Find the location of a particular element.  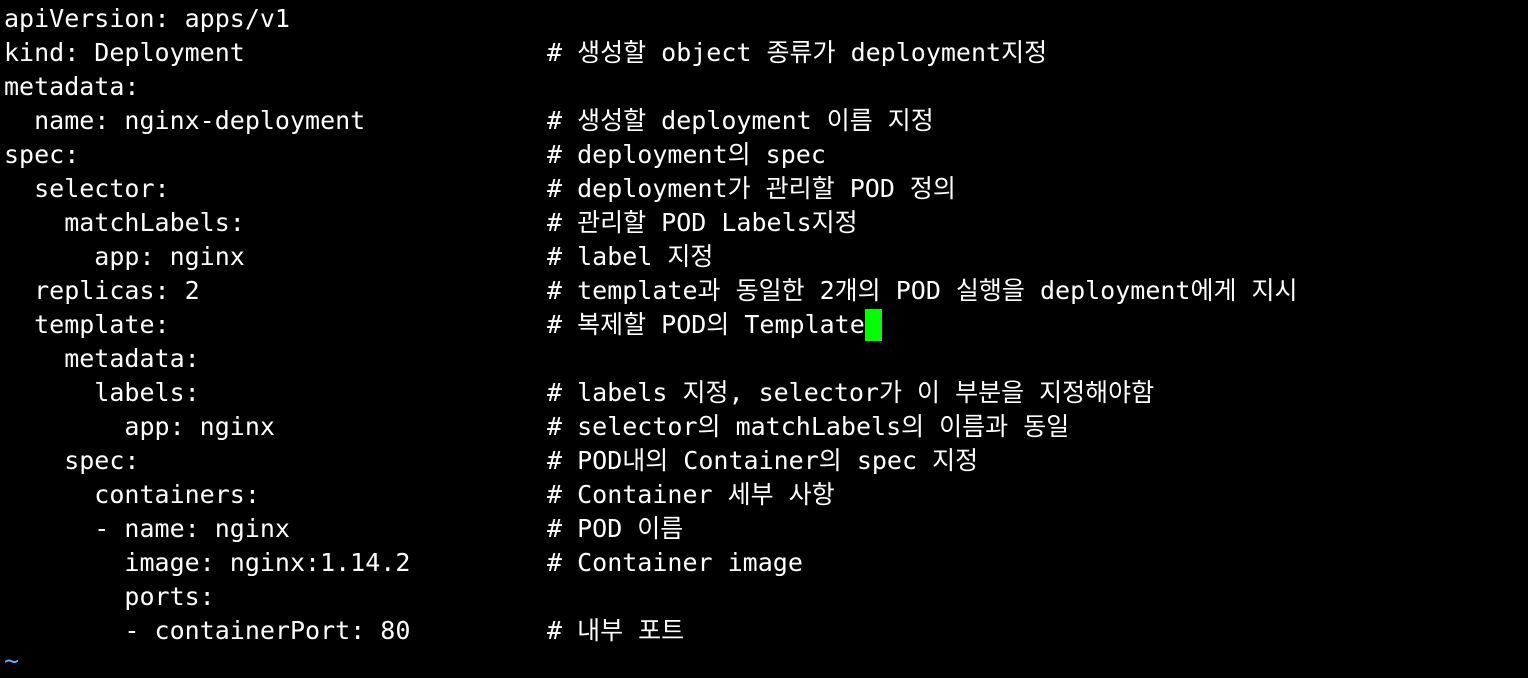

yaml-comment: # deployment가 관리할 POD 정의 is located at coordinates (751, 188).